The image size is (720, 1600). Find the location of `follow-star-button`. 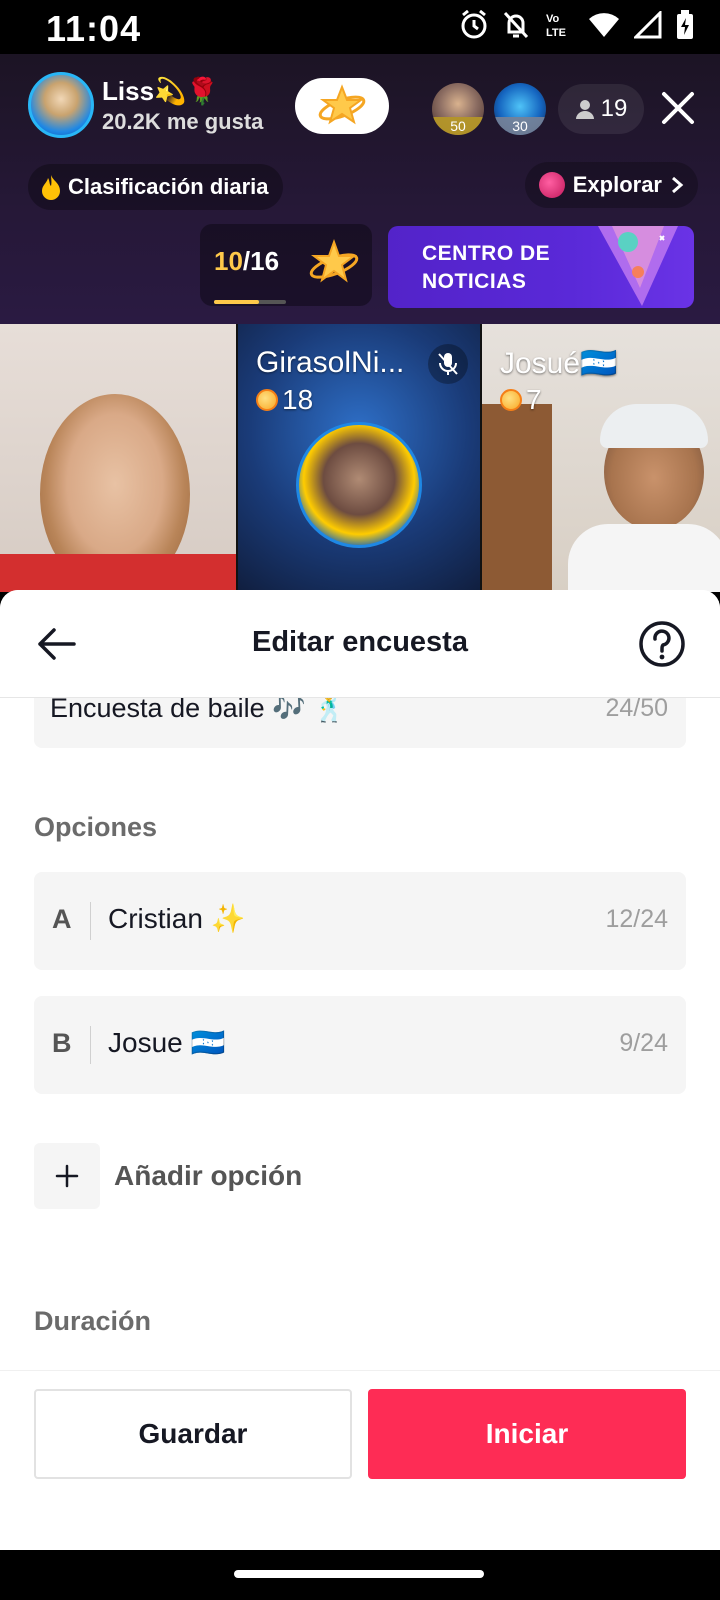

follow-star-button is located at coordinates (342, 106).